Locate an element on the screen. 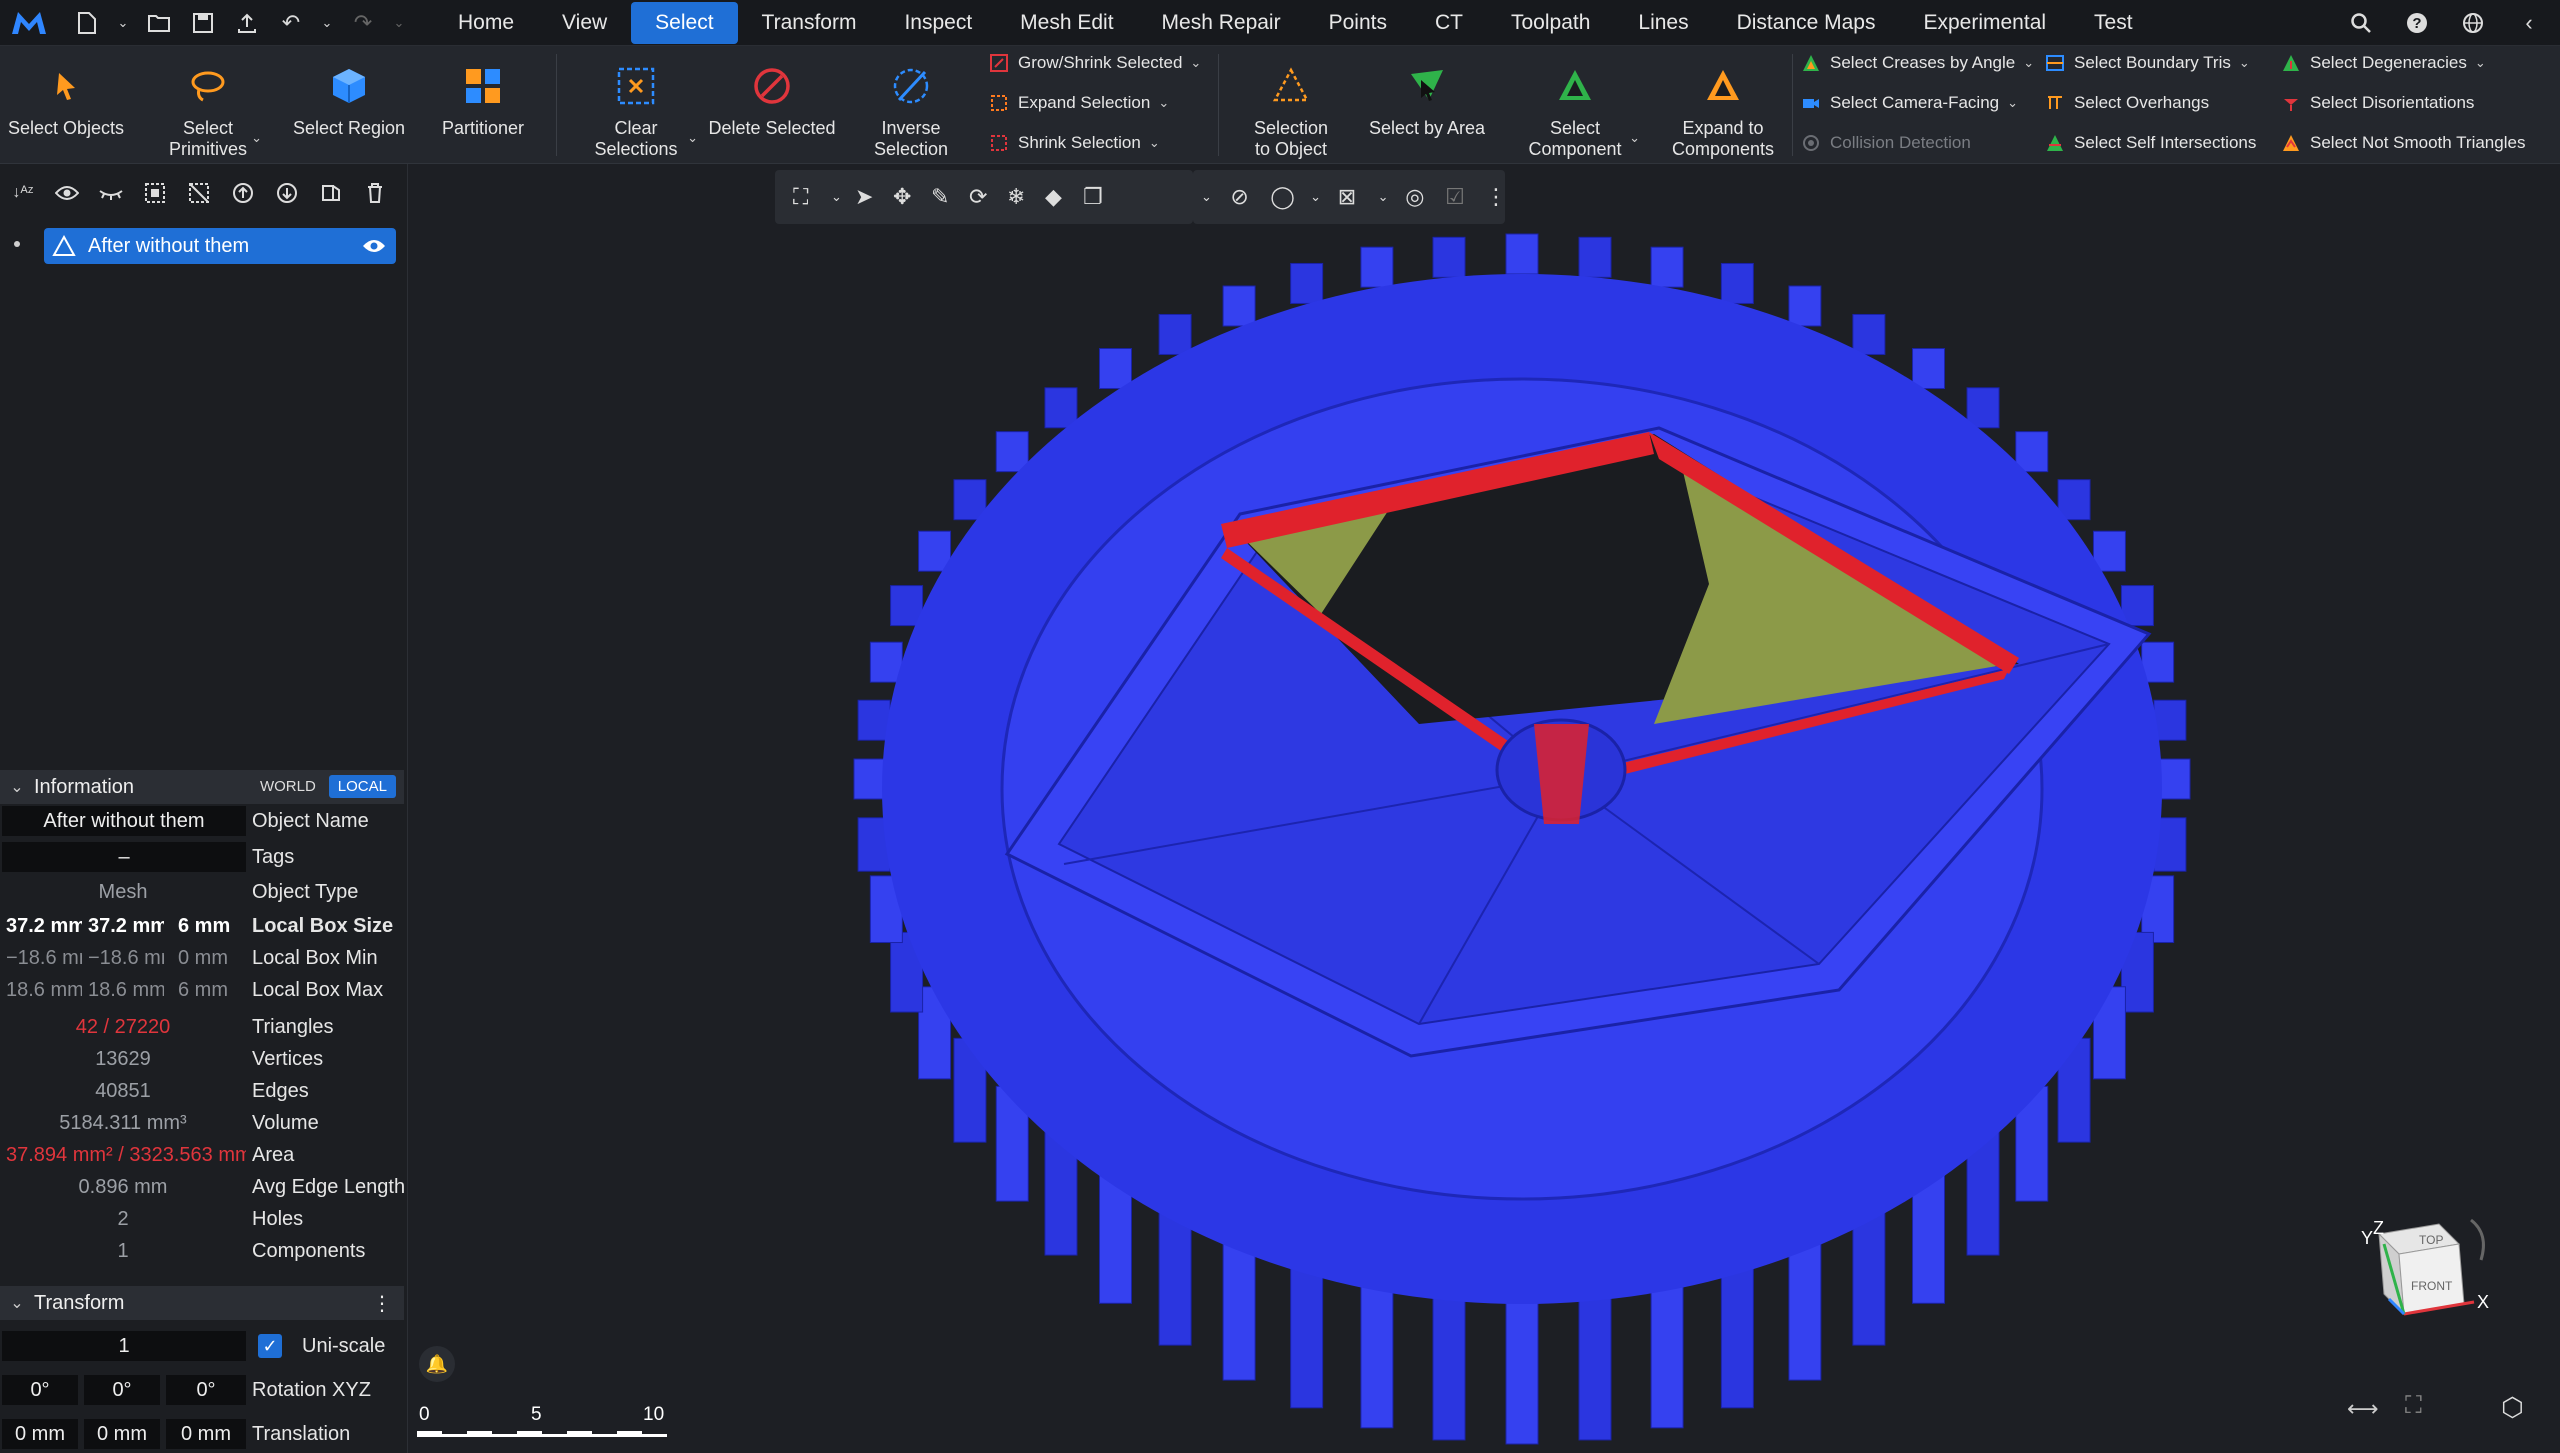 The height and width of the screenshot is (1453, 2560). select-degeneracies-chevron-icon: ⌄ is located at coordinates (2480, 63).